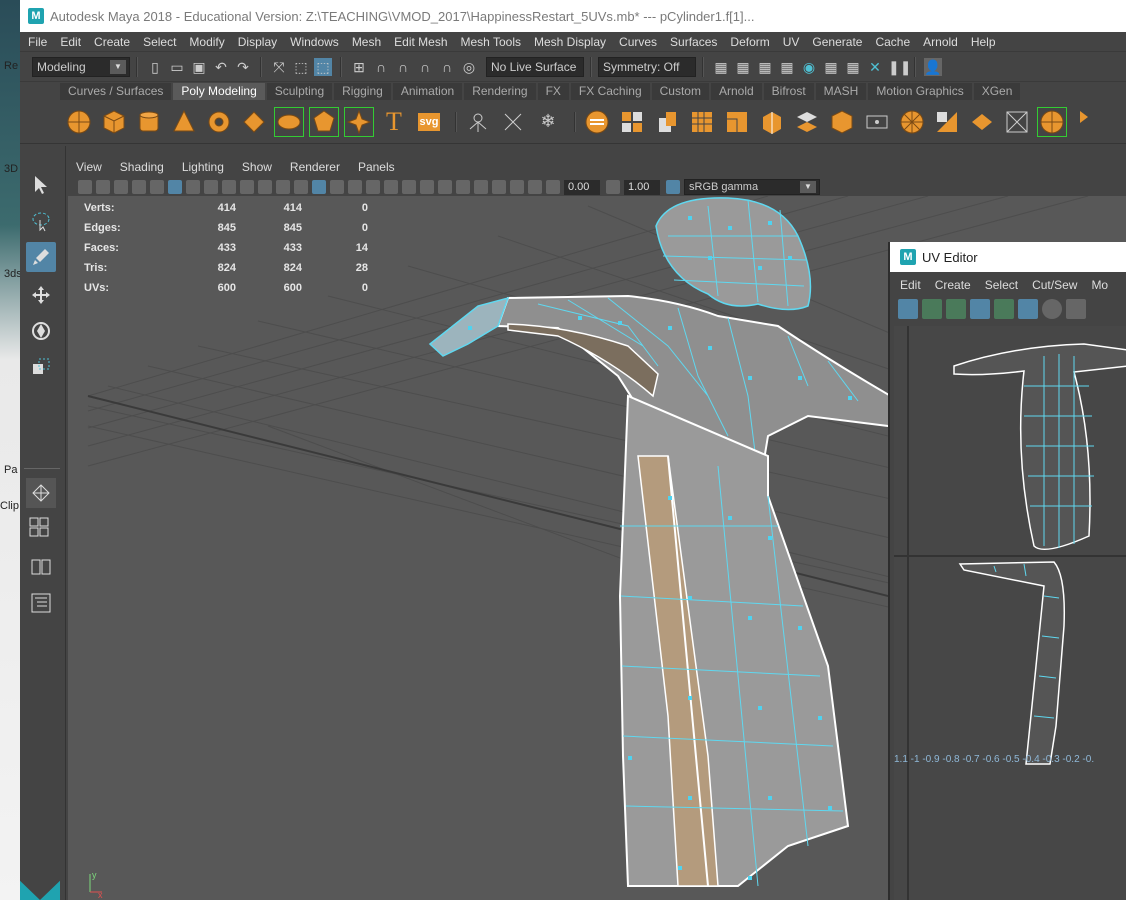 This screenshot has width=1126, height=900. Describe the element at coordinates (1076, 309) in the screenshot. I see `uv-snapshot-icon` at that location.